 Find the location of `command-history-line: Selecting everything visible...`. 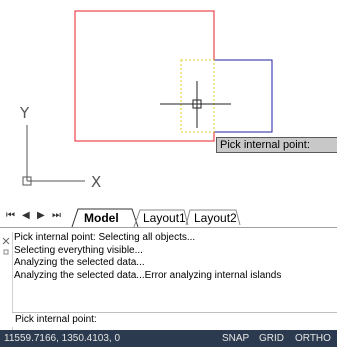

command-history-line: Selecting everything visible... is located at coordinates (78, 250).